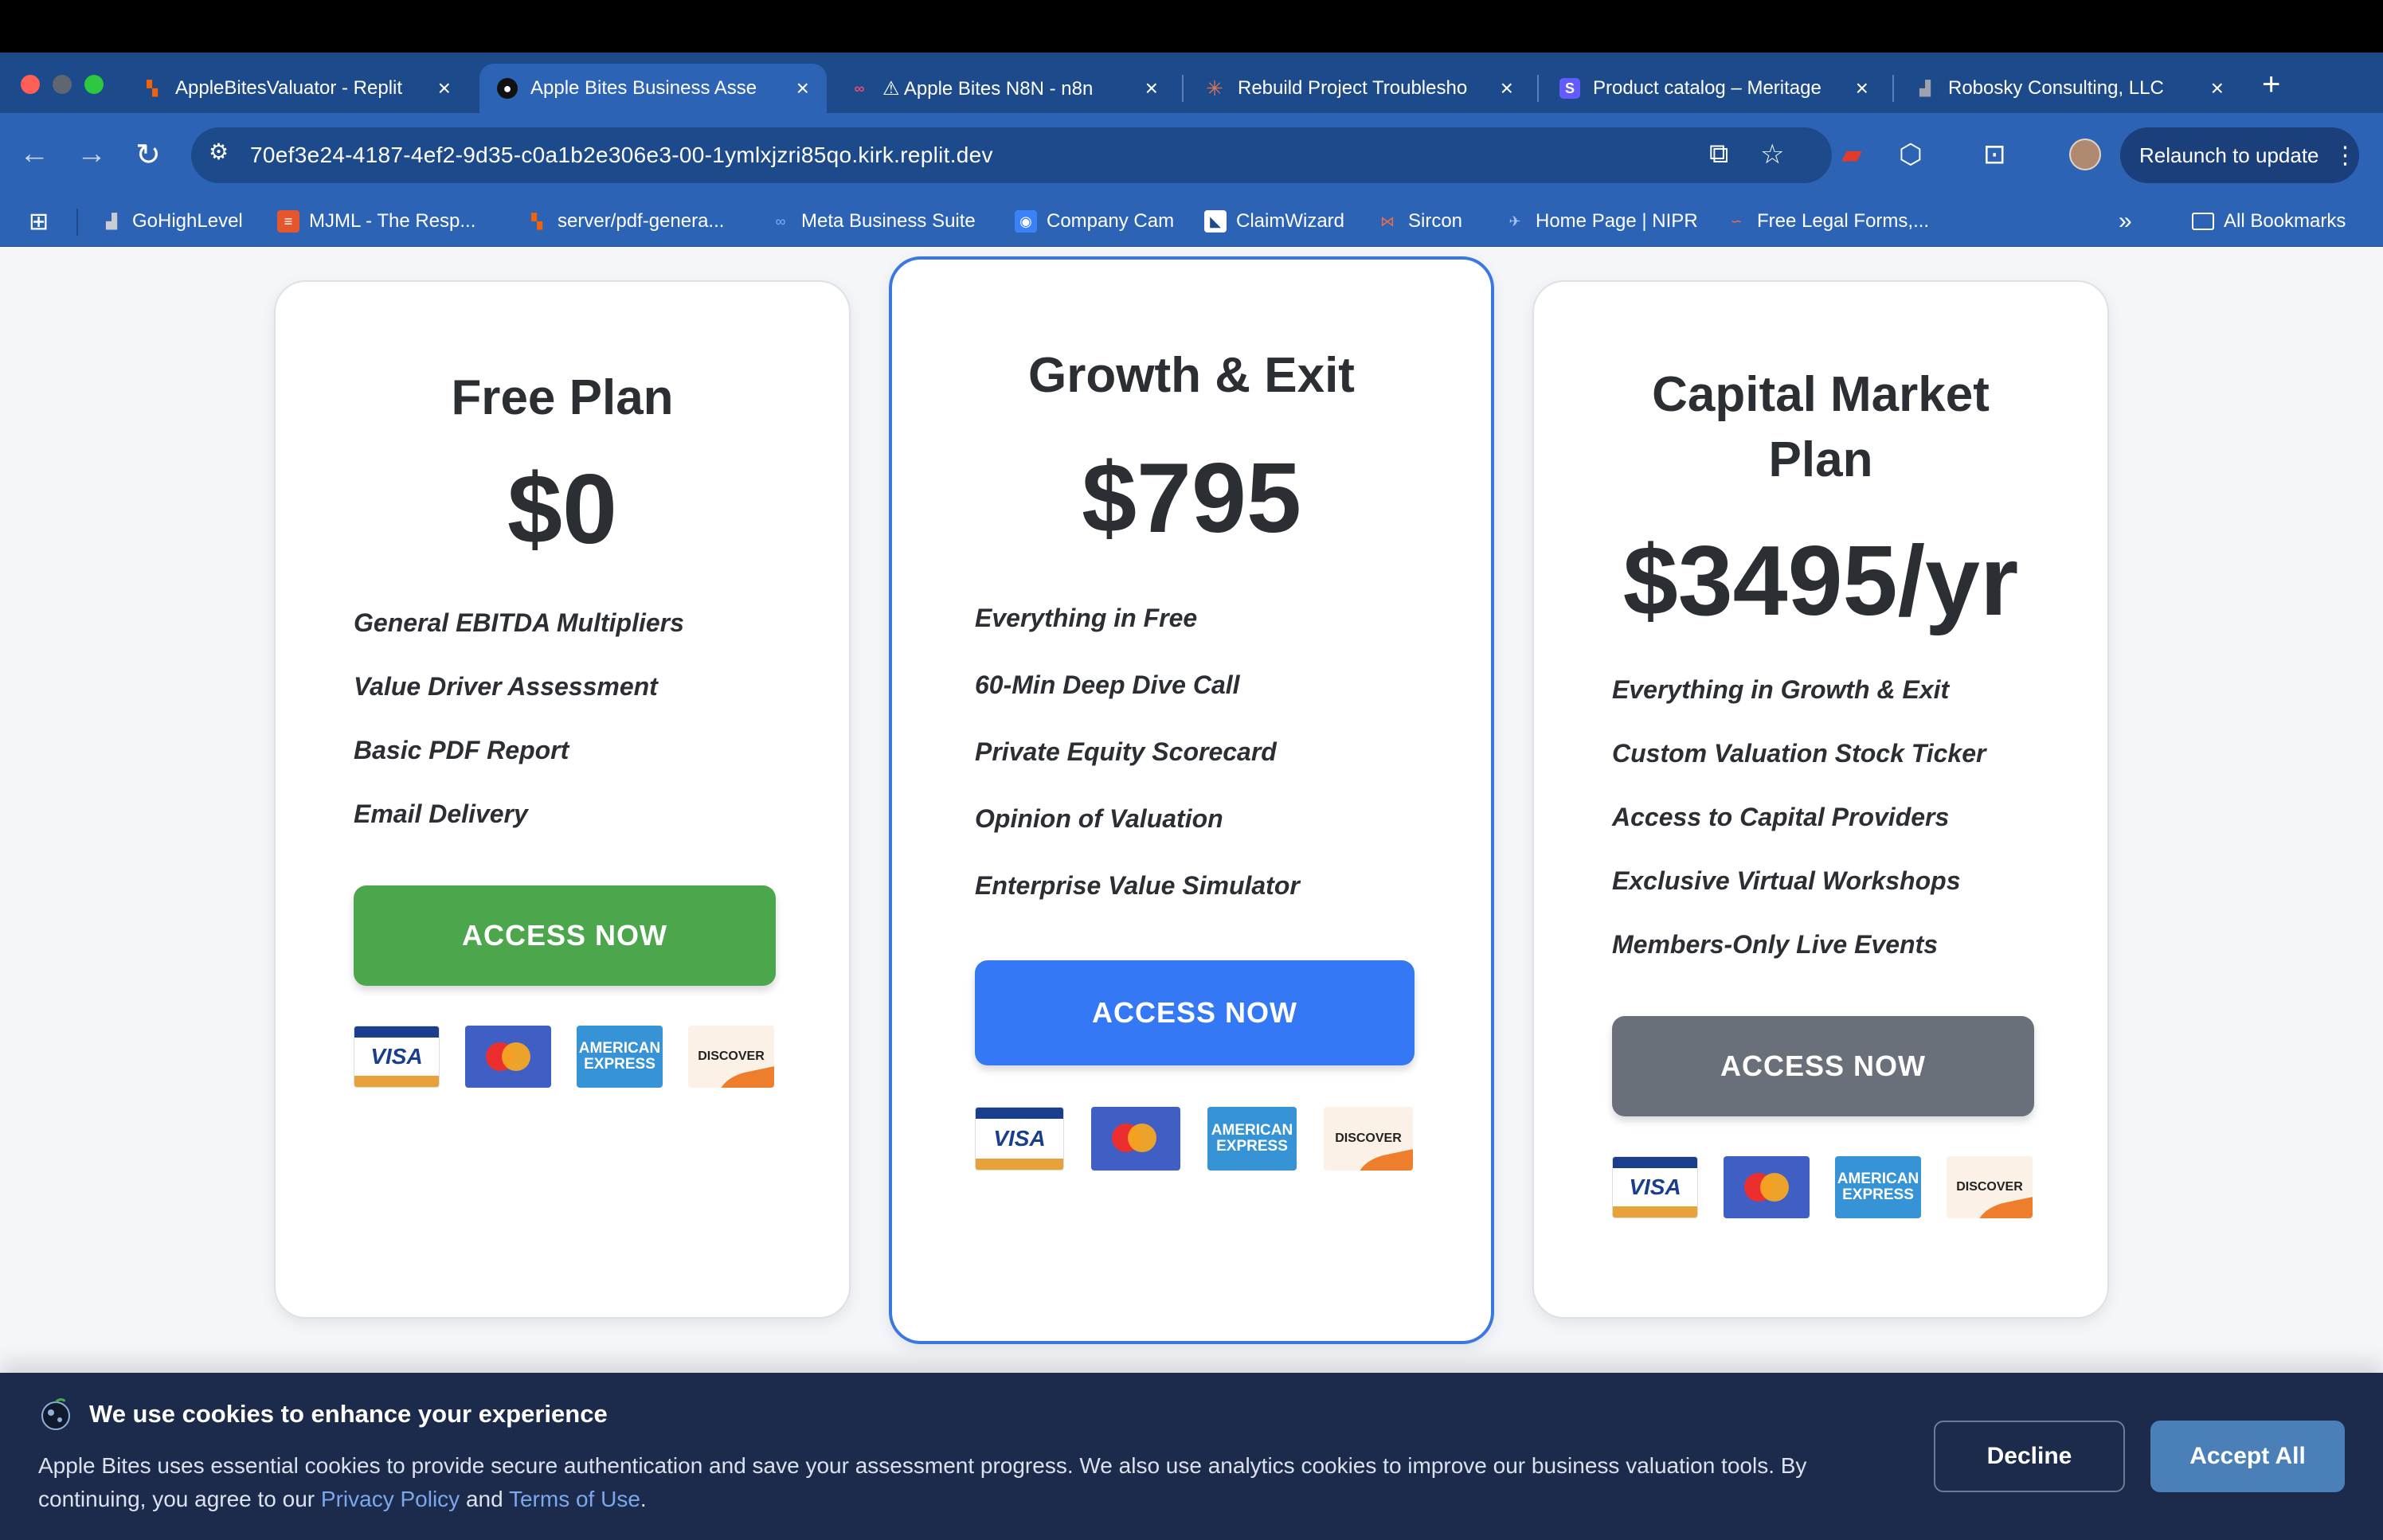  I want to click on tab-title: Rebuild Project Troublesho, so click(1353, 88).